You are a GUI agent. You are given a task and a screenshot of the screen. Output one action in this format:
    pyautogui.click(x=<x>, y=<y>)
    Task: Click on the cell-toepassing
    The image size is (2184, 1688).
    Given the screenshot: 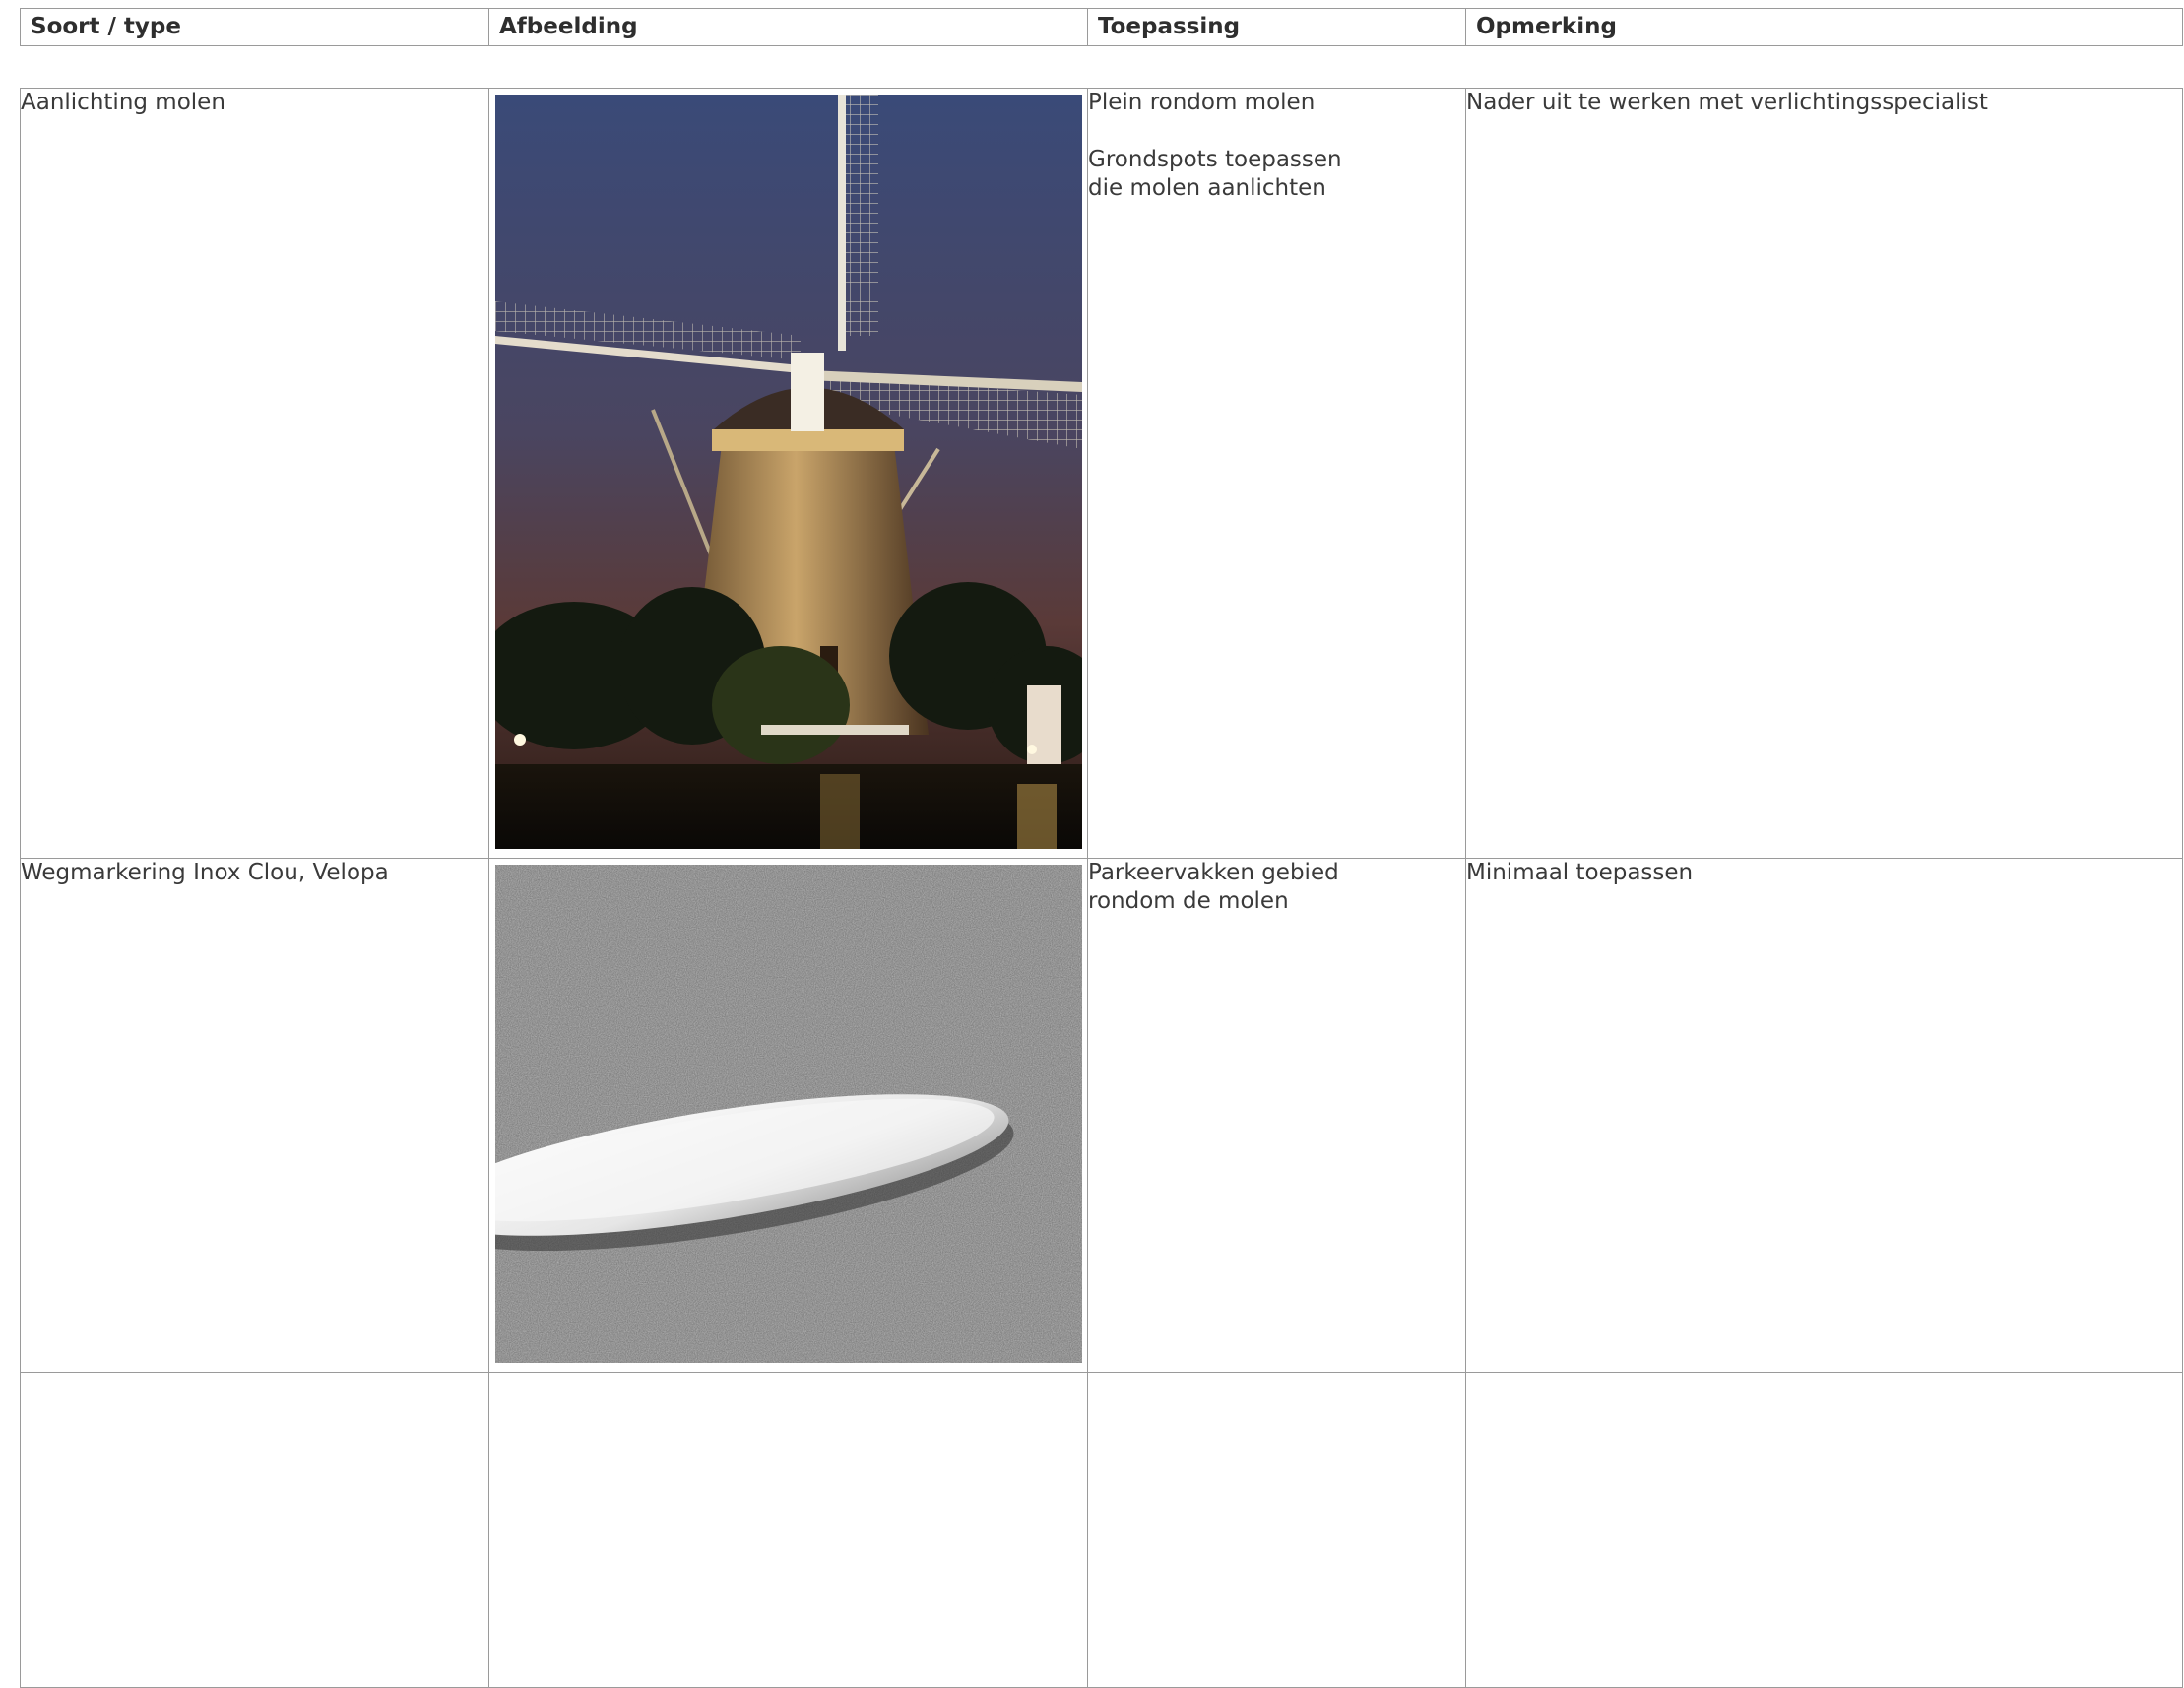 What is the action you would take?
    pyautogui.click(x=1276, y=1530)
    